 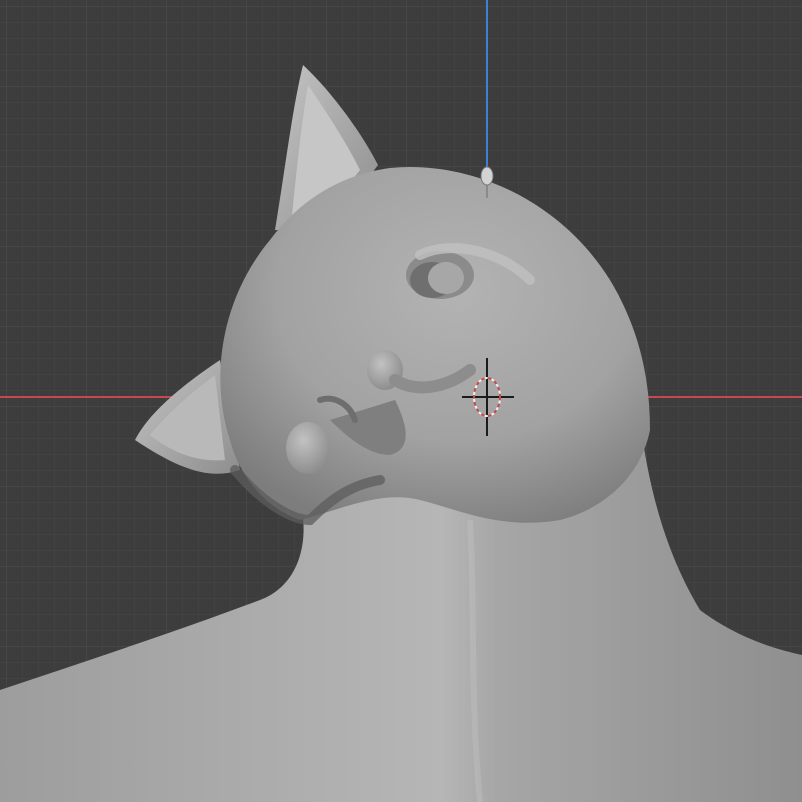 I want to click on mesh-eye-highlight, so click(x=446, y=278).